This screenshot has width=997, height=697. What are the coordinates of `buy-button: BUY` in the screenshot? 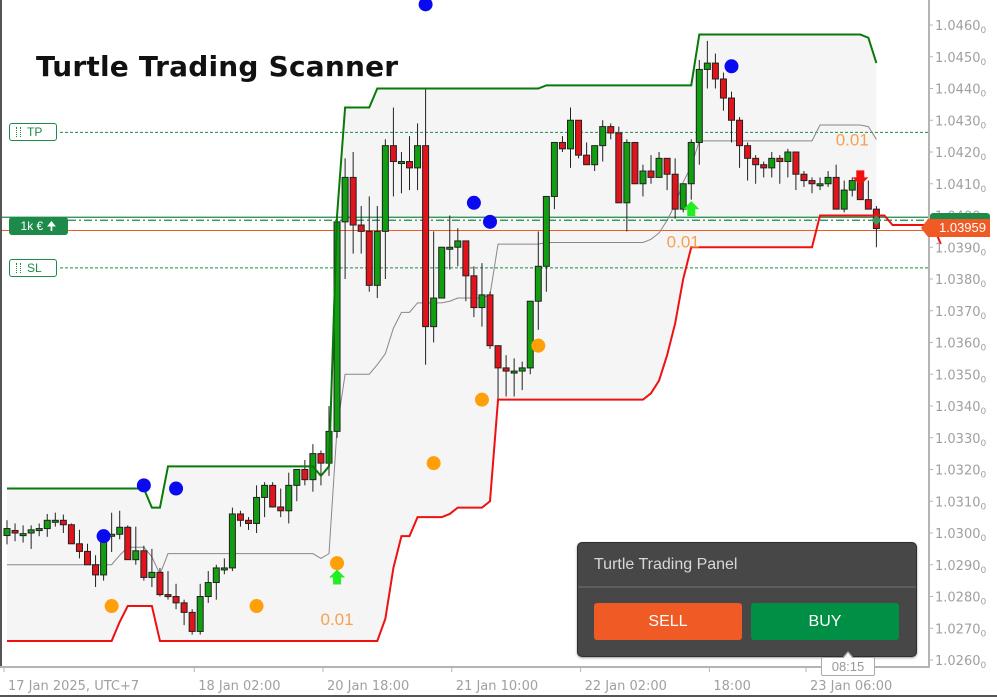 It's located at (825, 621).